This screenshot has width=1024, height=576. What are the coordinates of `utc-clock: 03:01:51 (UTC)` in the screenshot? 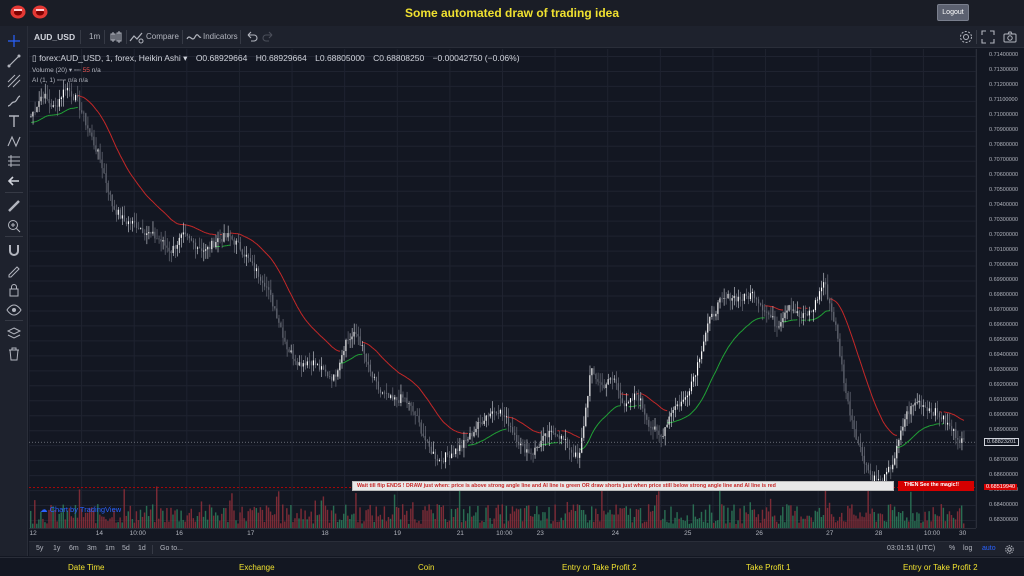 It's located at (911, 548).